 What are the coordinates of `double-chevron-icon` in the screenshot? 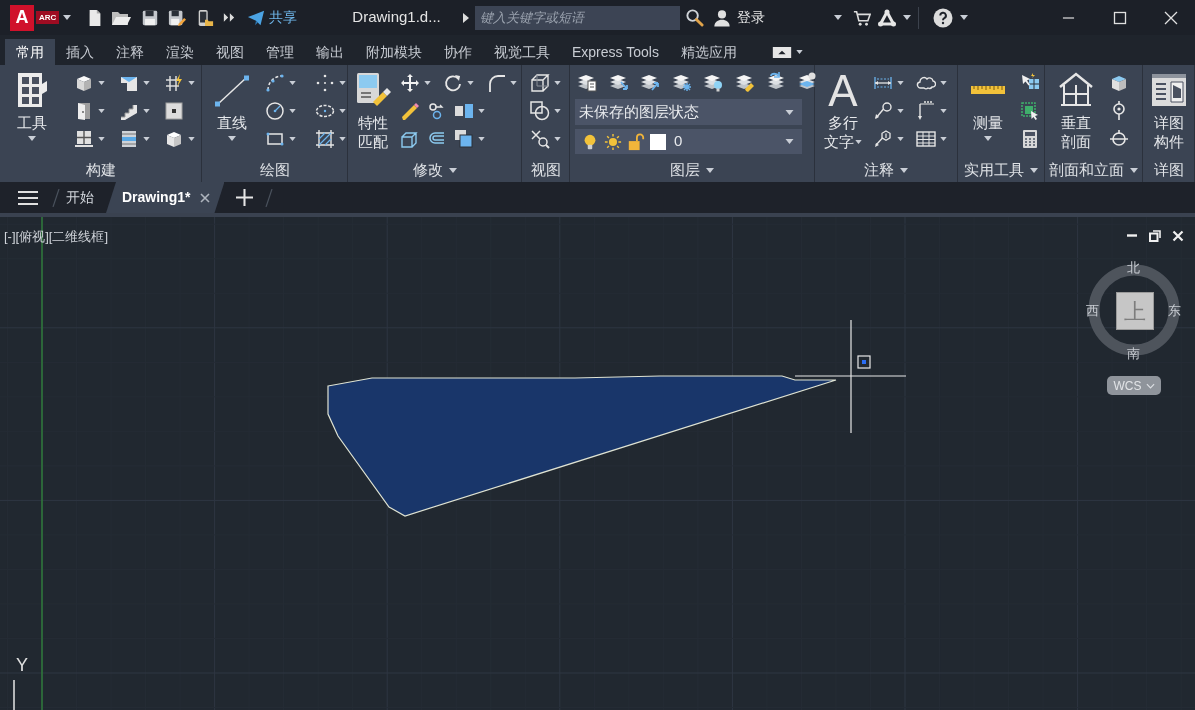 It's located at (229, 17).